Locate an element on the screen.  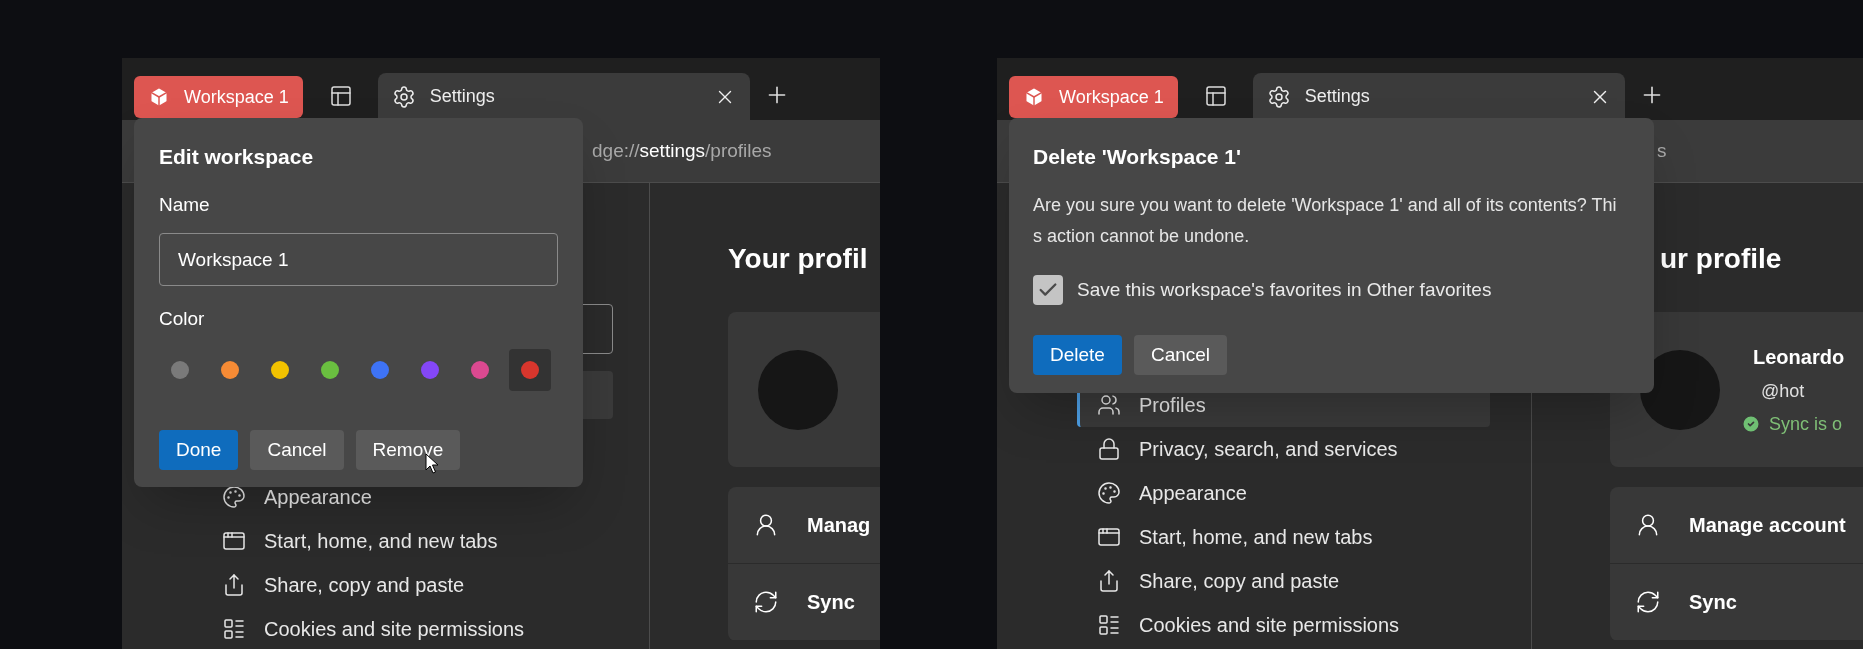
name-field: Workspace 1 is located at coordinates (358, 259).